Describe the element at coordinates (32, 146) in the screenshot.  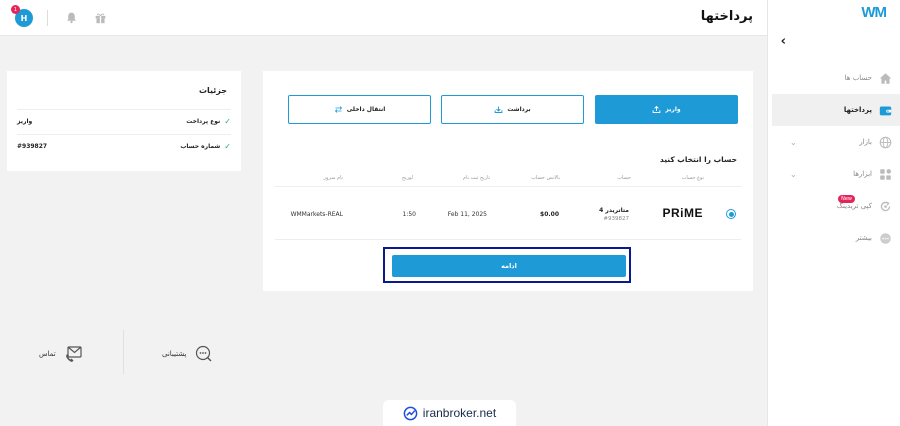
I see `details-value: #939827` at that location.